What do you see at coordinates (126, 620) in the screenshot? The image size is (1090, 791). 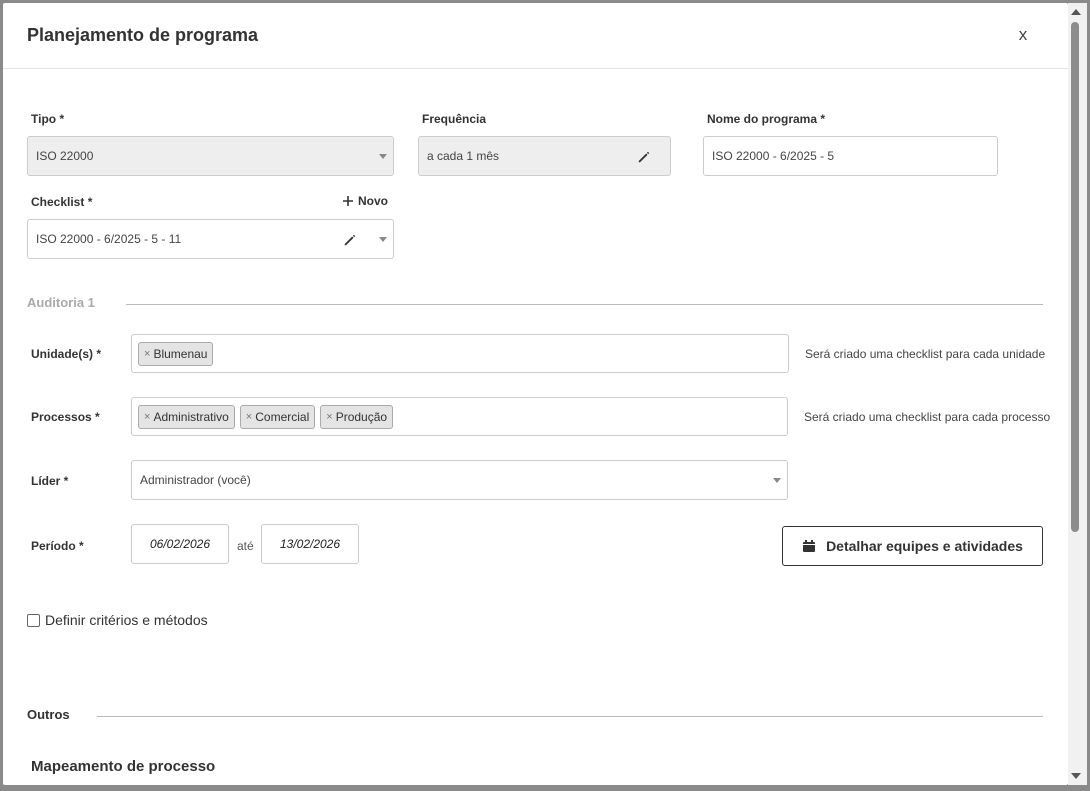 I see `criterios-label: Definir critérios e métodos` at bounding box center [126, 620].